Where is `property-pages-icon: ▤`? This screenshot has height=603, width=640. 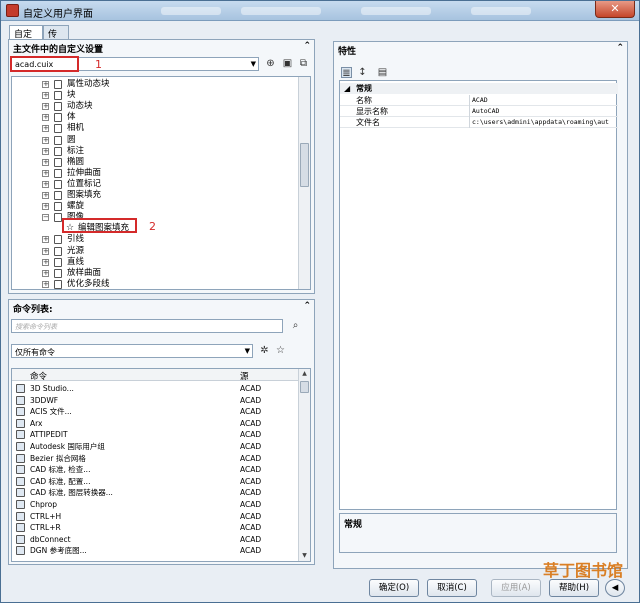 property-pages-icon: ▤ is located at coordinates (382, 72).